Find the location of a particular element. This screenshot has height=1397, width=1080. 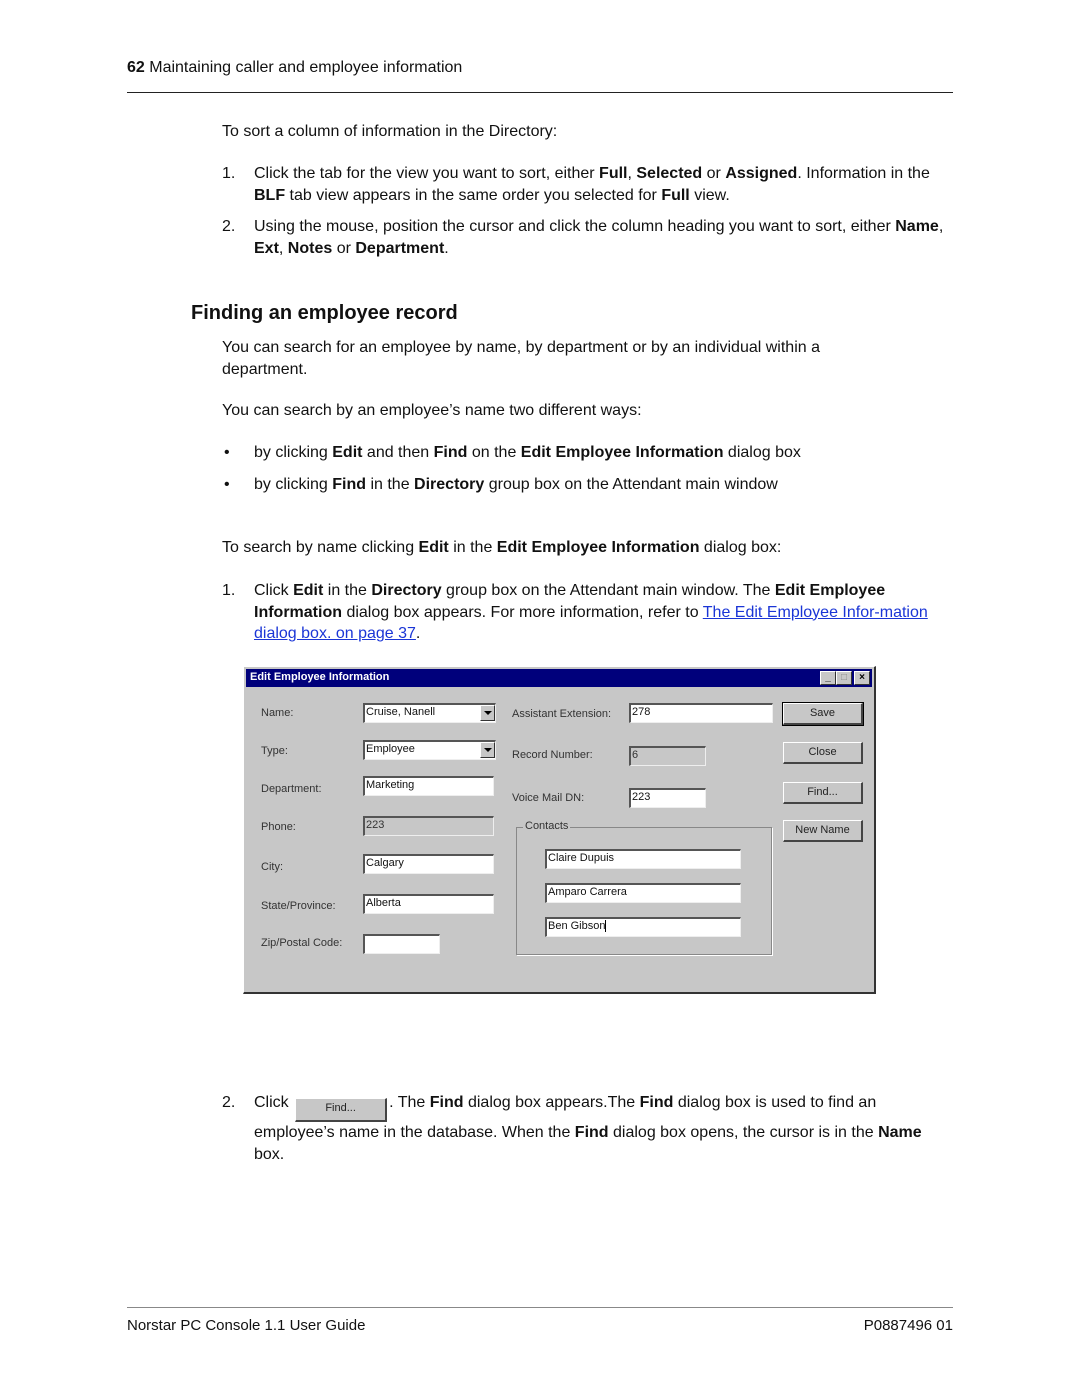

city-input: Calgary is located at coordinates (428, 864).